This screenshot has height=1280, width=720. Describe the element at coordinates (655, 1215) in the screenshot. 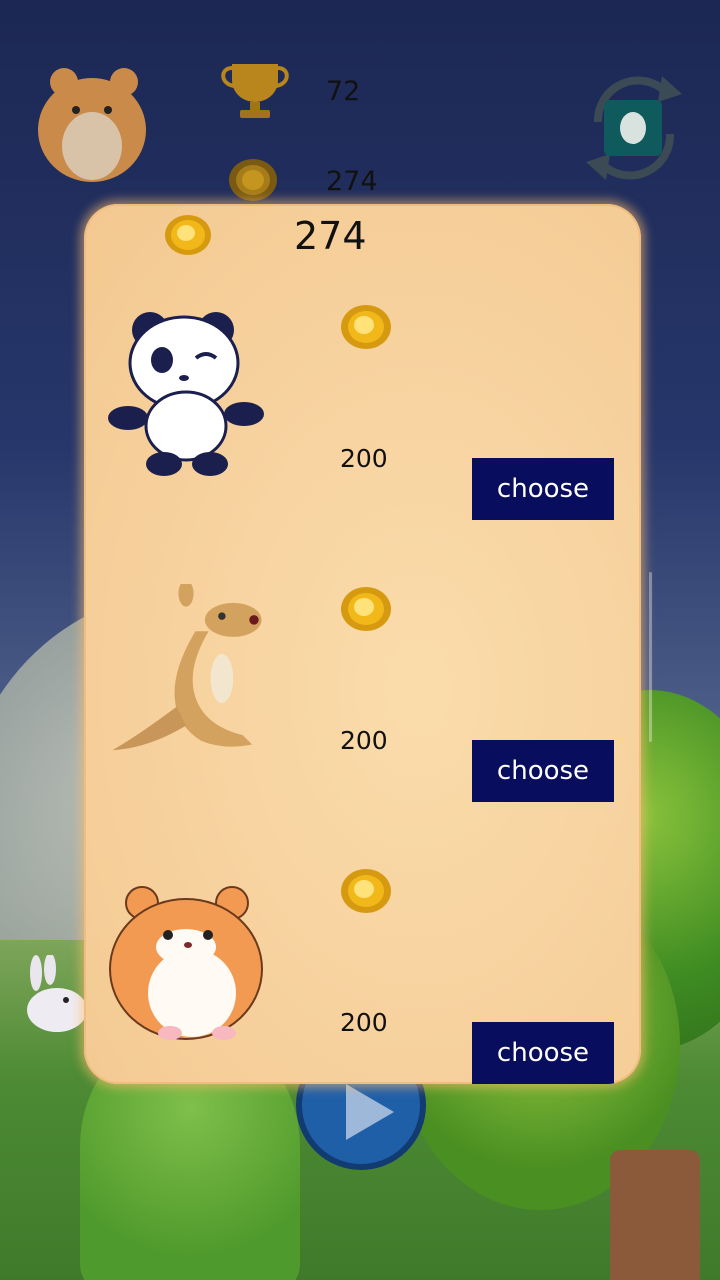

I see `tree-trunk` at that location.